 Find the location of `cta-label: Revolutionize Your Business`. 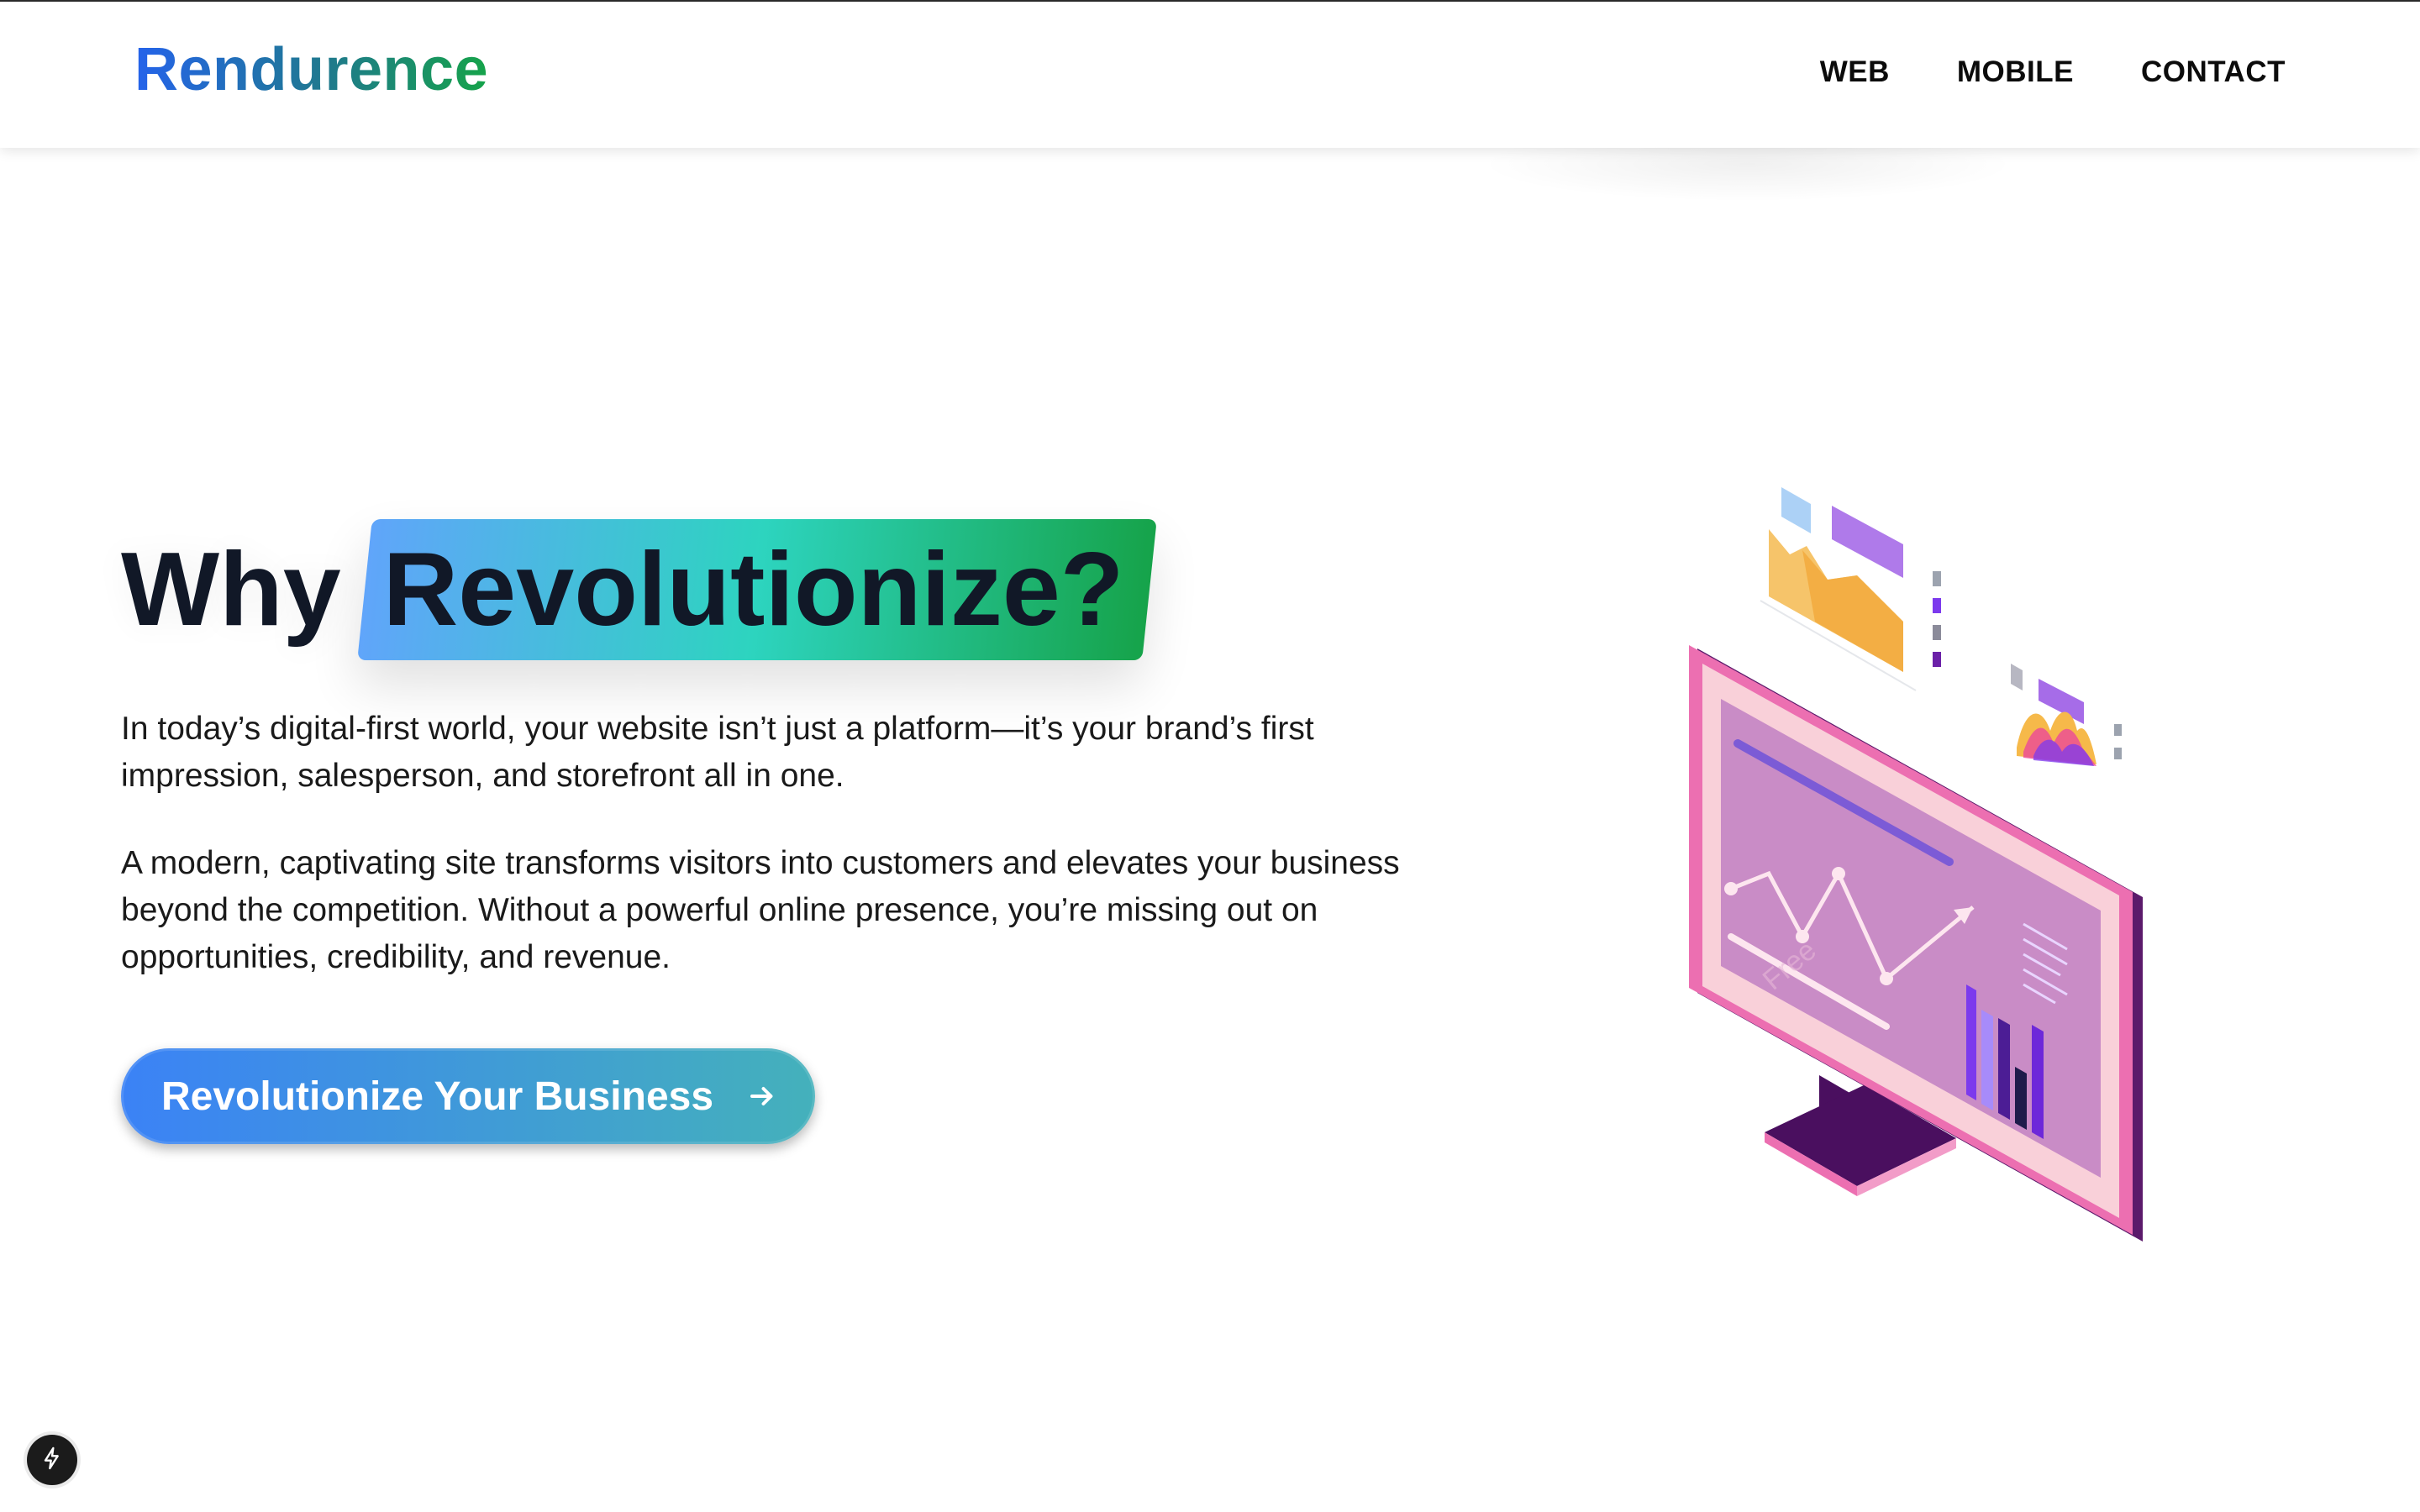

cta-label: Revolutionize Your Business is located at coordinates (437, 1096).